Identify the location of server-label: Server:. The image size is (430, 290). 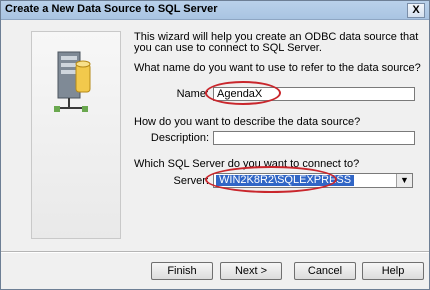
(191, 181).